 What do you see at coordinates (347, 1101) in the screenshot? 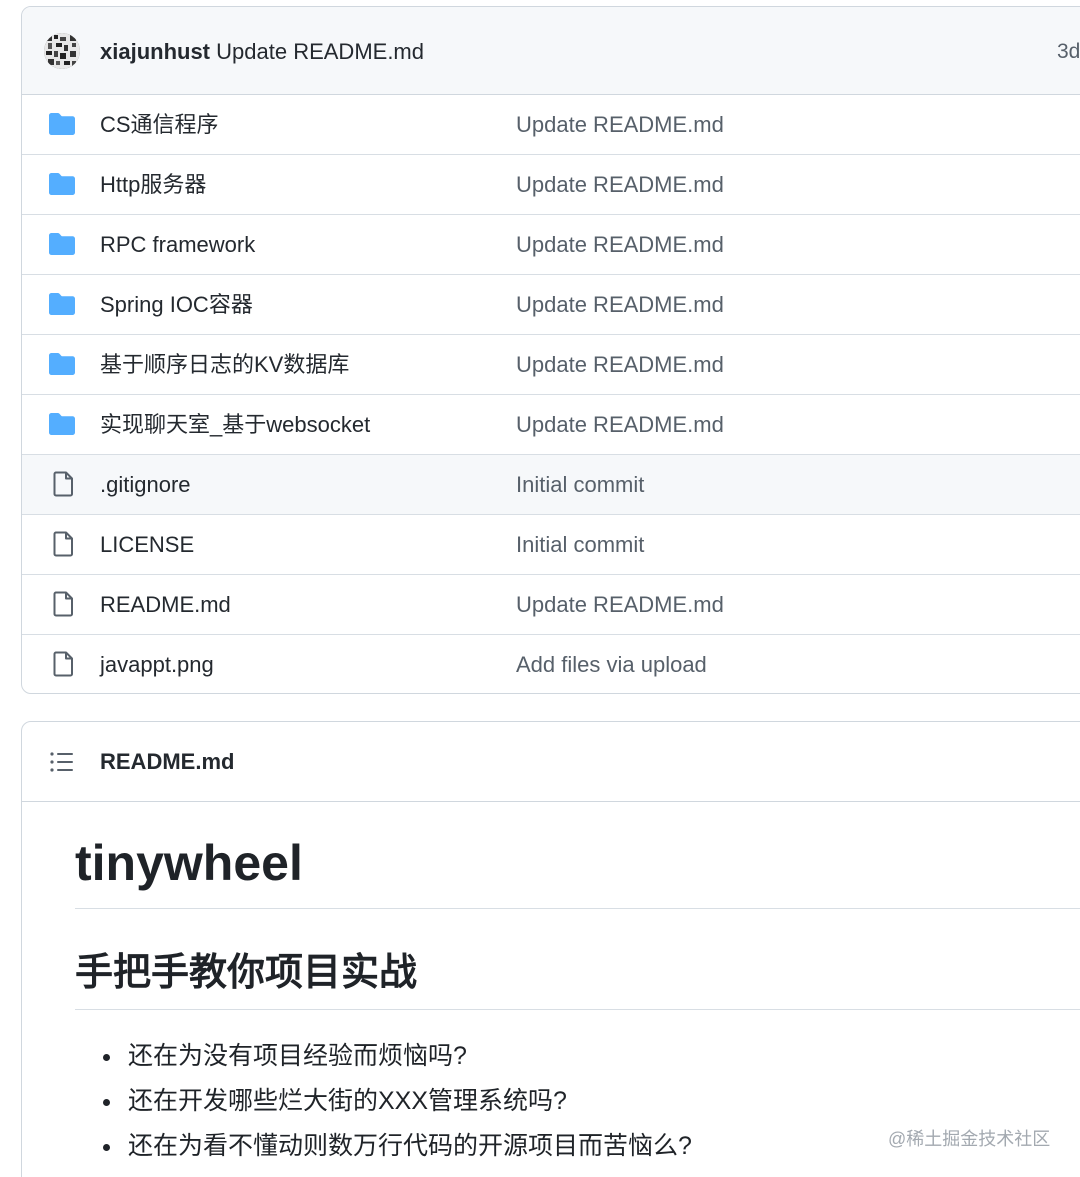
I see `list-item-text: 还在开发哪些烂大街的XXX管理系统吗?` at bounding box center [347, 1101].